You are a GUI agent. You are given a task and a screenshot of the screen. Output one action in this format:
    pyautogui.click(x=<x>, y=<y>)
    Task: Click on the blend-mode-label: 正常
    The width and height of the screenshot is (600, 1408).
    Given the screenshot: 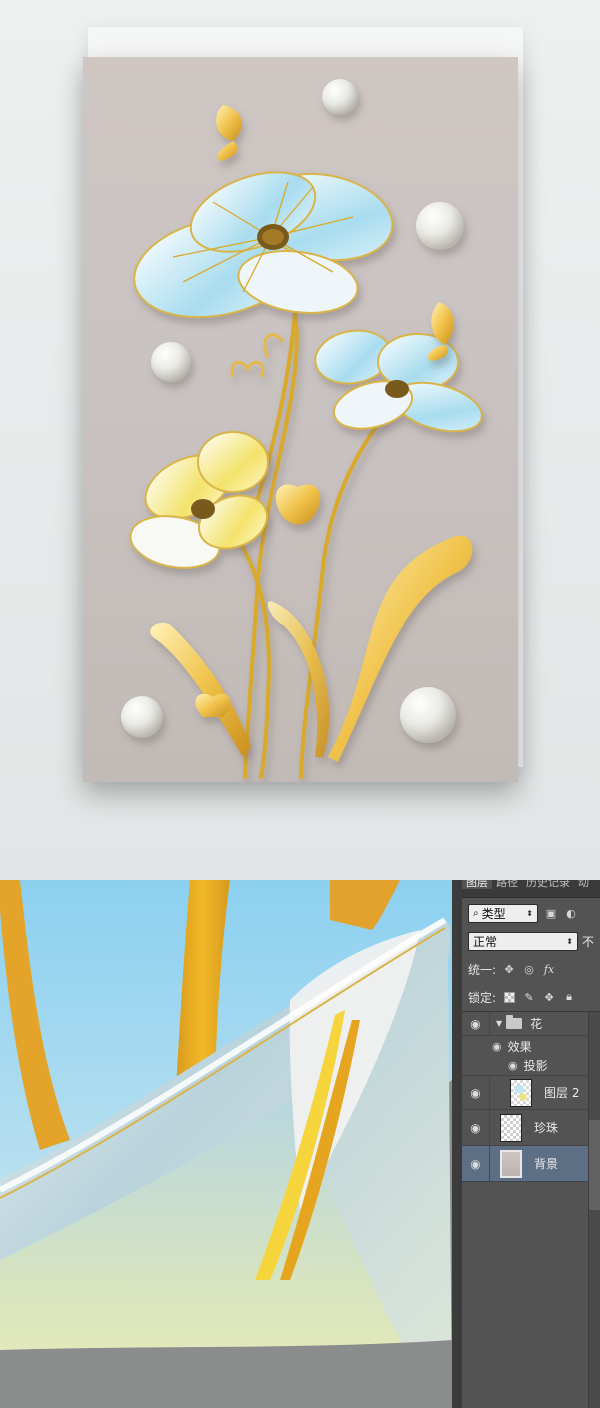 What is the action you would take?
    pyautogui.click(x=485, y=941)
    